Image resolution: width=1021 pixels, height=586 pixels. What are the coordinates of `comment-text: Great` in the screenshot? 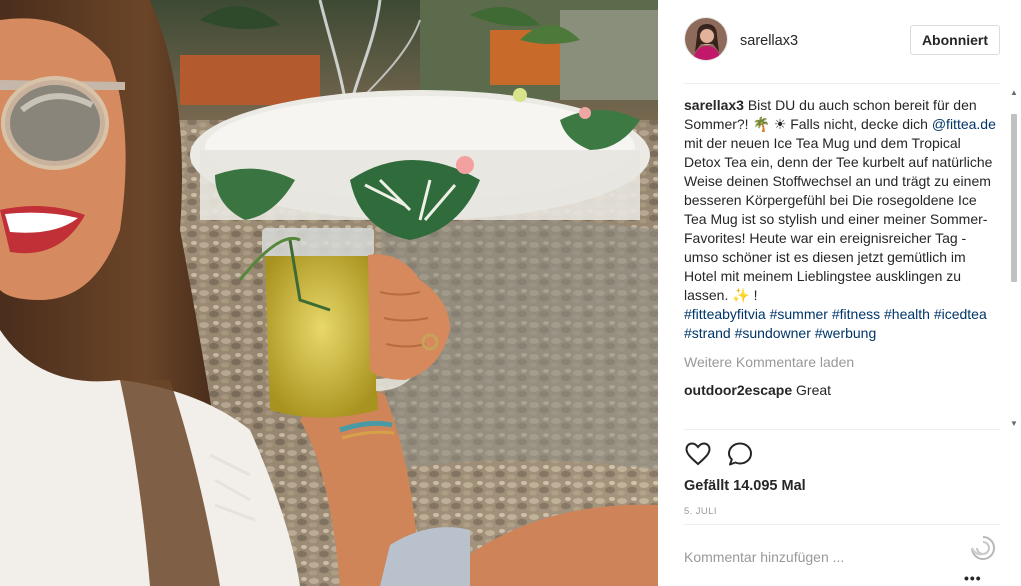 It's located at (814, 390).